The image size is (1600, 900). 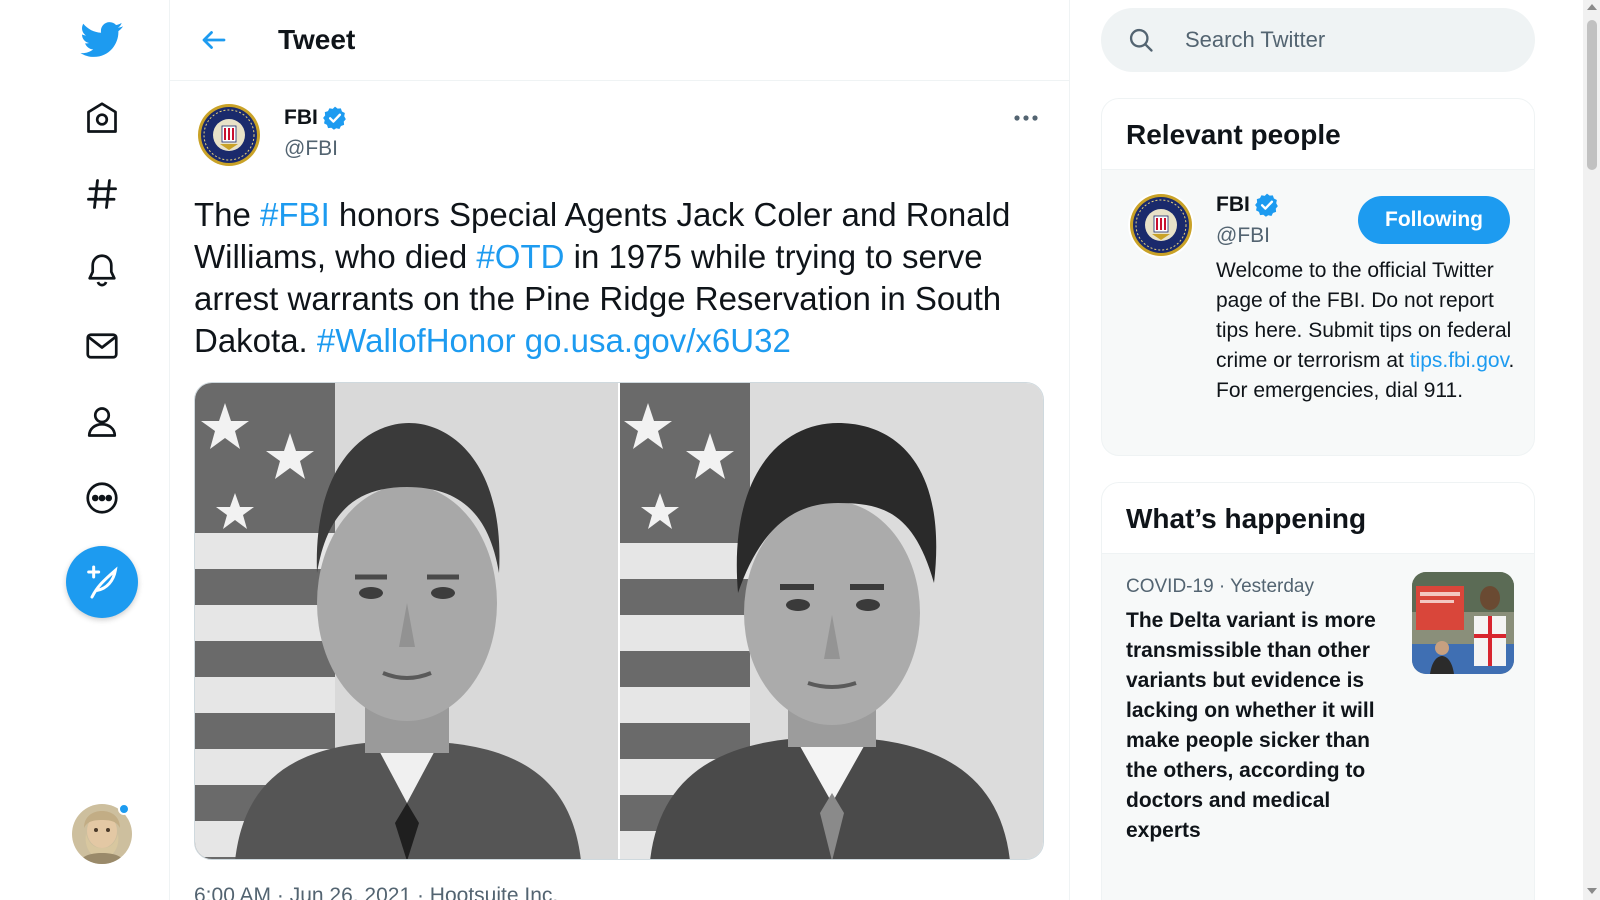 I want to click on bio-tips-link: tips.fbi.gov, so click(x=1459, y=360).